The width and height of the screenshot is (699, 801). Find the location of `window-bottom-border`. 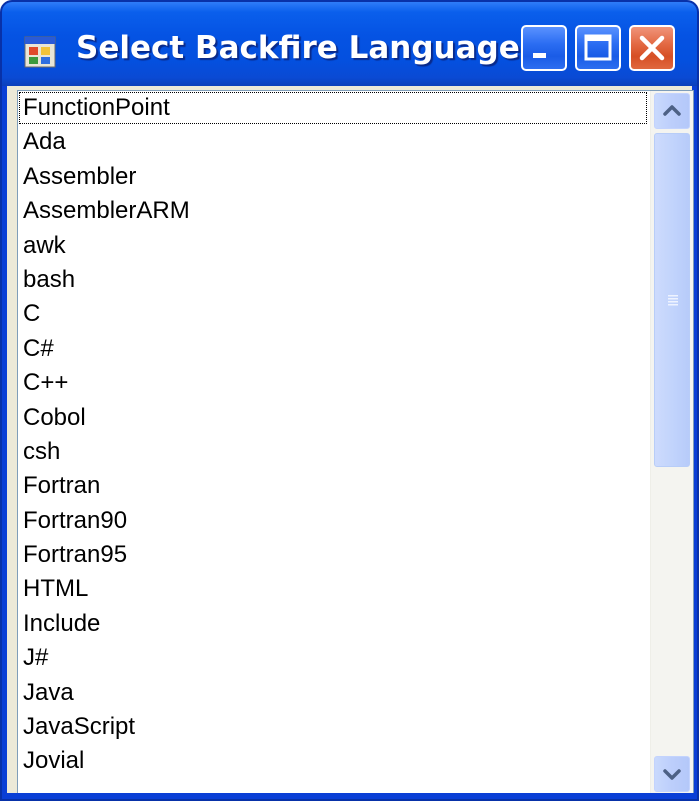

window-bottom-border is located at coordinates (349, 796).